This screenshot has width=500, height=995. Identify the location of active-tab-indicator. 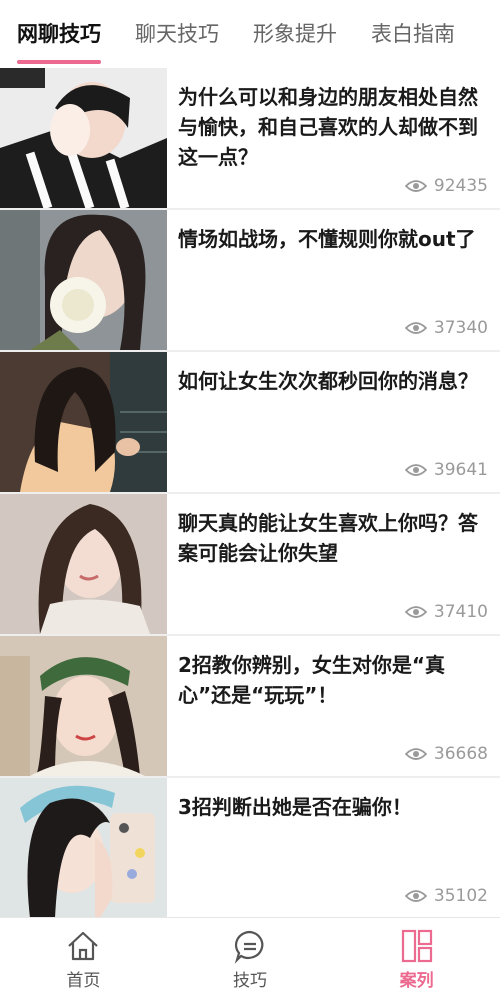
(59, 62).